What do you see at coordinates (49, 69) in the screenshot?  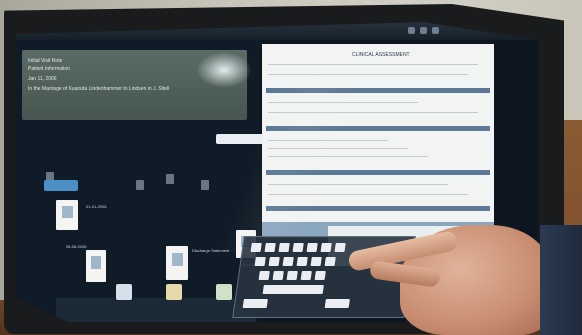 I see `note-line: Patient Information` at bounding box center [49, 69].